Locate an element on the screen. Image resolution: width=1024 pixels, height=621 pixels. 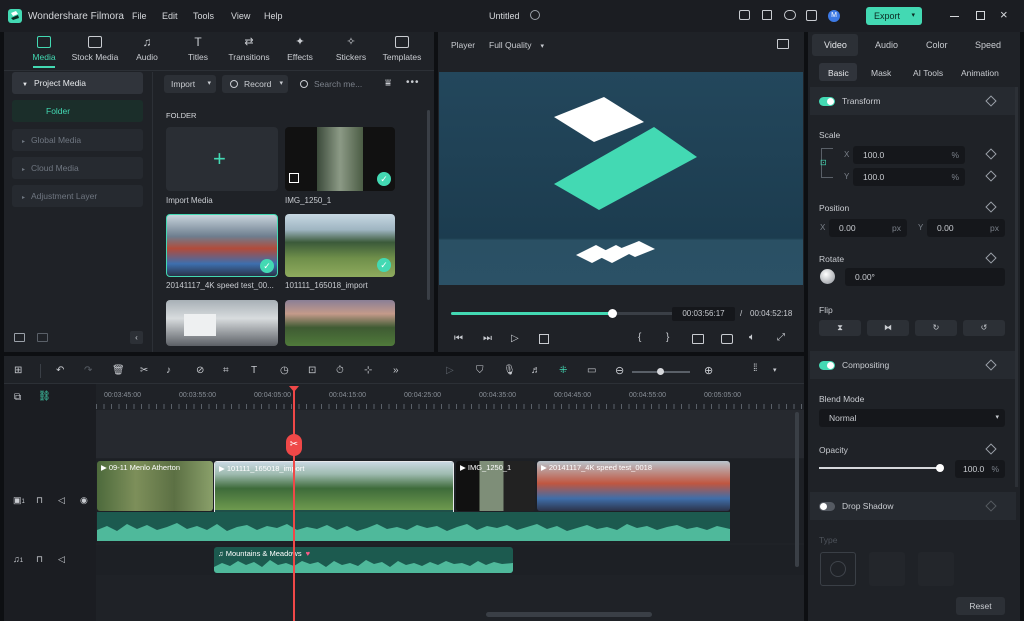
volume-icon: 🔈︎ is located at coordinates (752, 337).